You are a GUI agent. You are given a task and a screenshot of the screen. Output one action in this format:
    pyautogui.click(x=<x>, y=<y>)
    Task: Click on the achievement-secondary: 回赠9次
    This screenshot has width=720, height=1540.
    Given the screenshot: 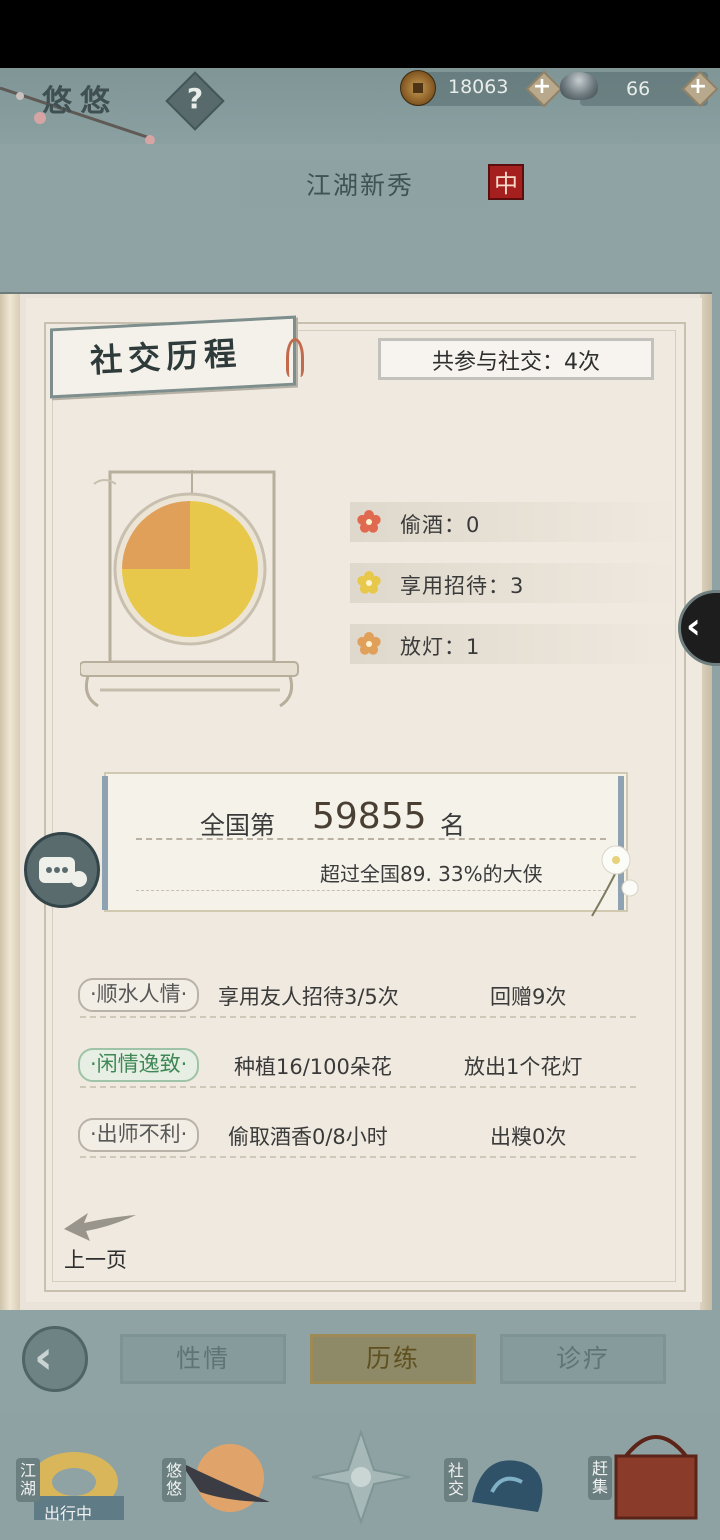 What is the action you would take?
    pyautogui.click(x=528, y=997)
    